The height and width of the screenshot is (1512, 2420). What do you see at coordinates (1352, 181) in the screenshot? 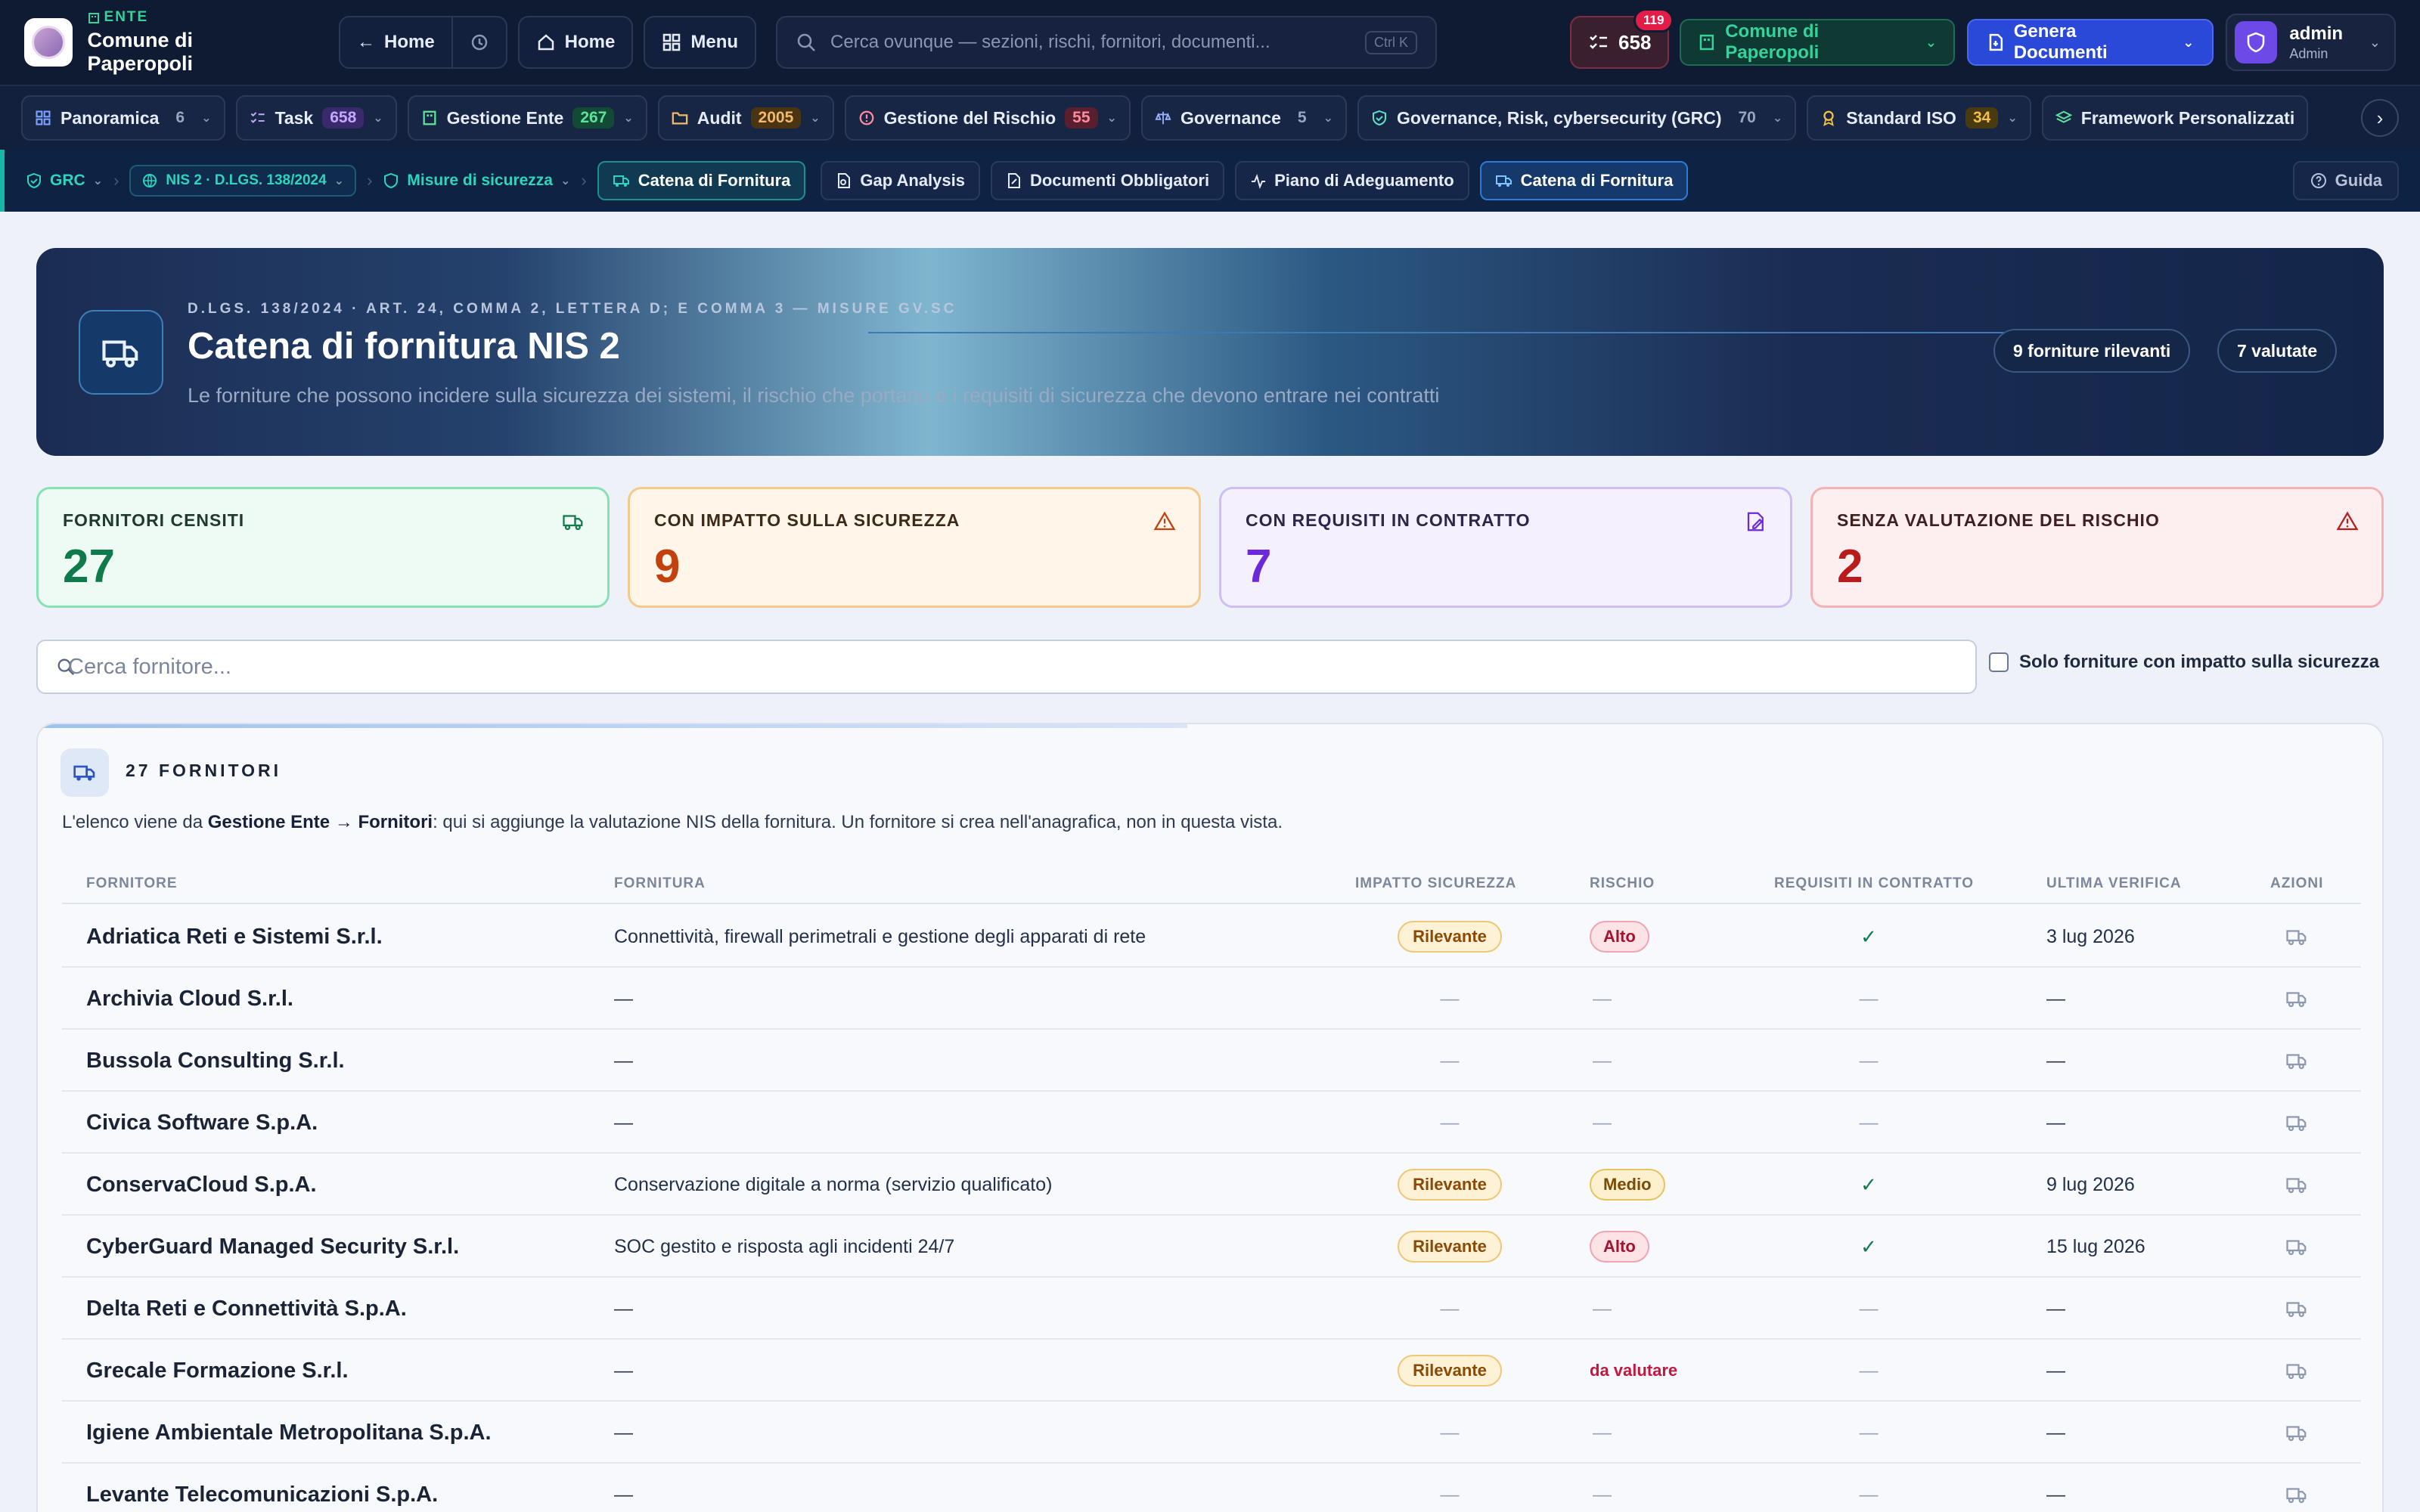
I see `tab-piano-adeguamento: Piano di Adeguamento` at bounding box center [1352, 181].